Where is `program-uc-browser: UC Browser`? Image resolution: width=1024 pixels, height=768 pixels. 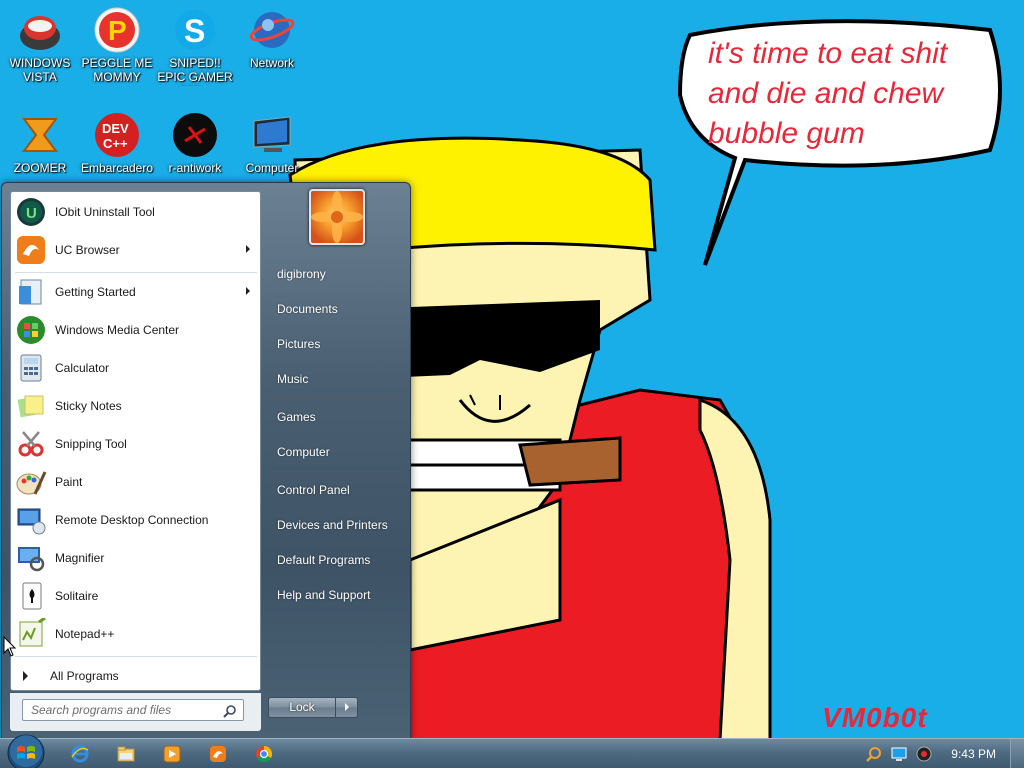
program-uc-browser: UC Browser is located at coordinates (135, 250).